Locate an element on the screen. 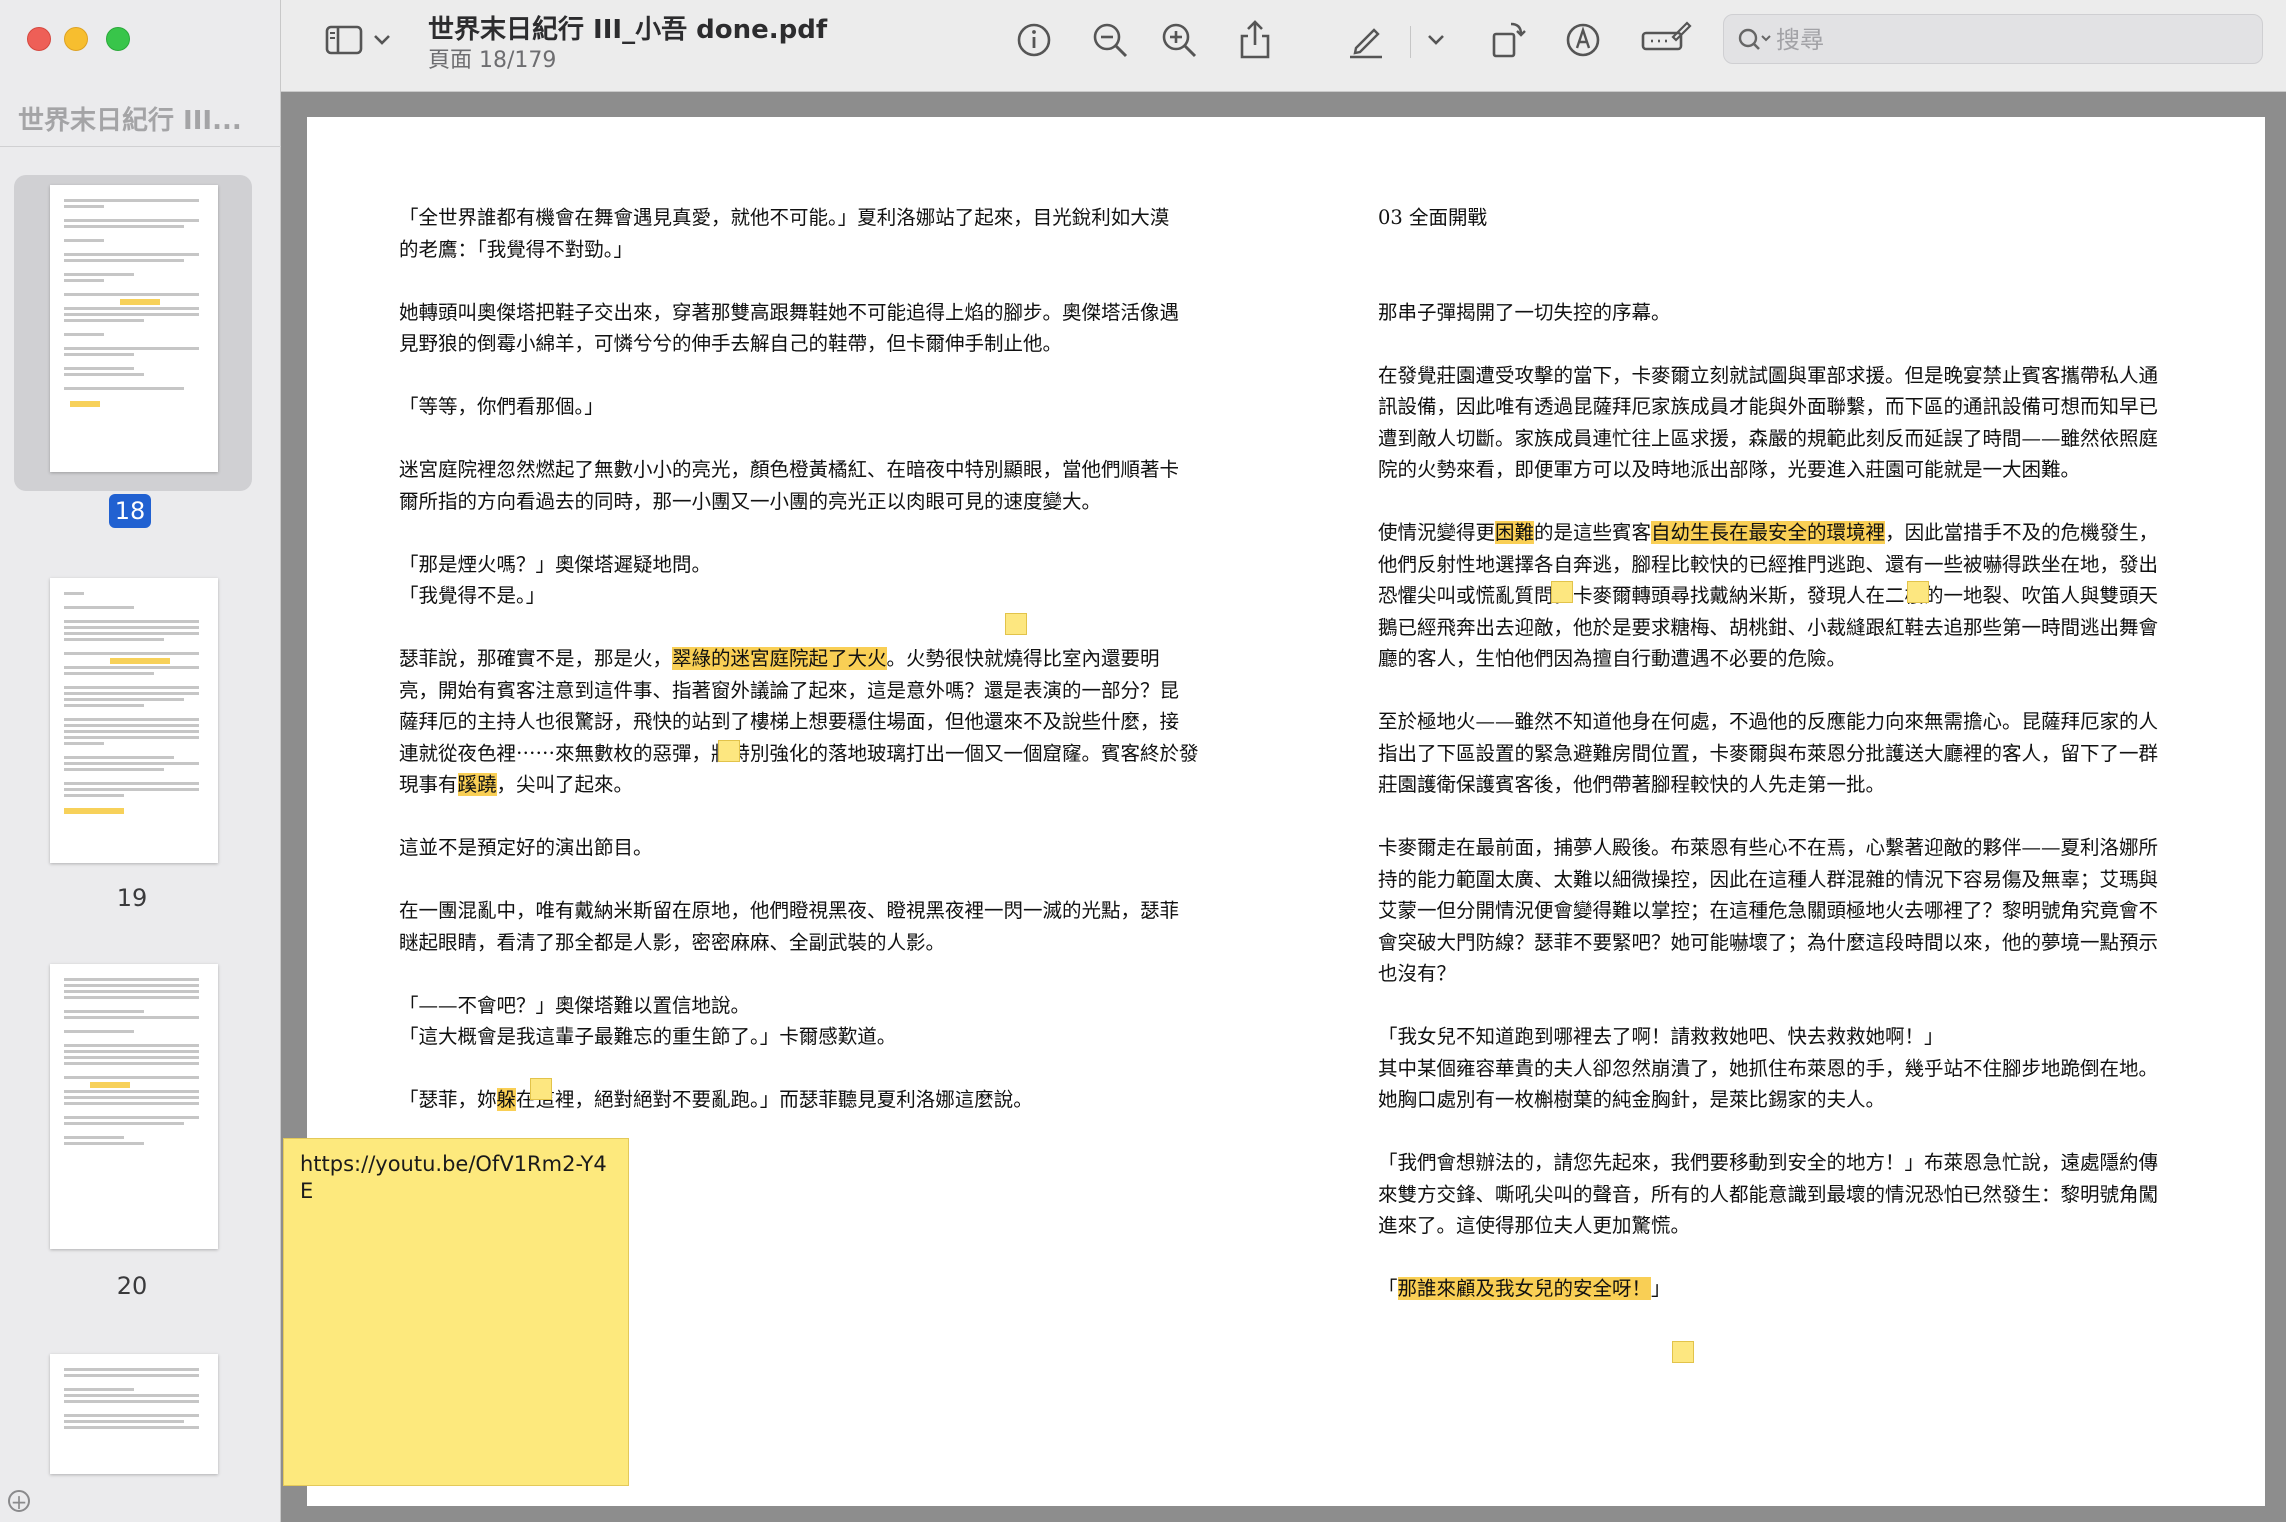 This screenshot has height=1522, width=2286. minimize-window-button is located at coordinates (76, 39).